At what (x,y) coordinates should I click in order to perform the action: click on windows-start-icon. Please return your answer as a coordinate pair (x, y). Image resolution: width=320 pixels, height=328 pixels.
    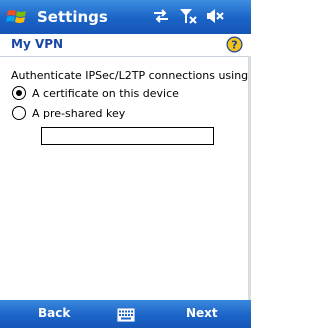
    Looking at the image, I should click on (17, 17).